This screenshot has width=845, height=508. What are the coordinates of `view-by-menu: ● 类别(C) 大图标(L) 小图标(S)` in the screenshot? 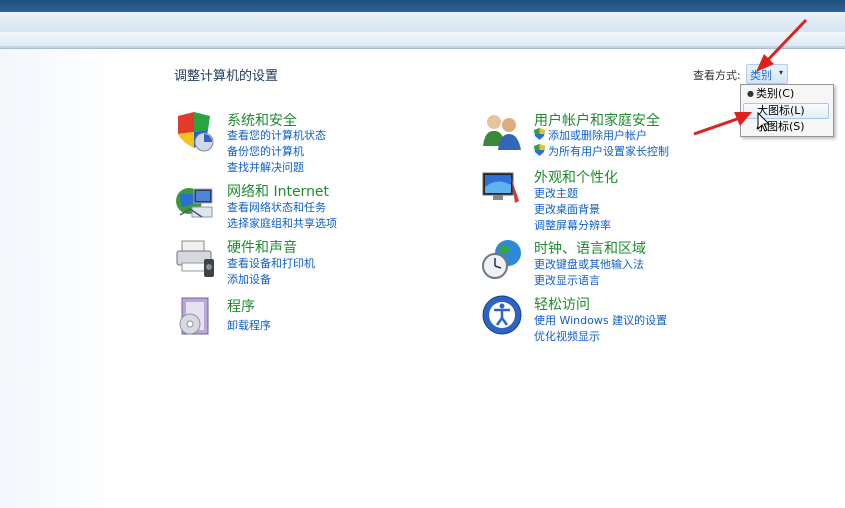 It's located at (787, 110).